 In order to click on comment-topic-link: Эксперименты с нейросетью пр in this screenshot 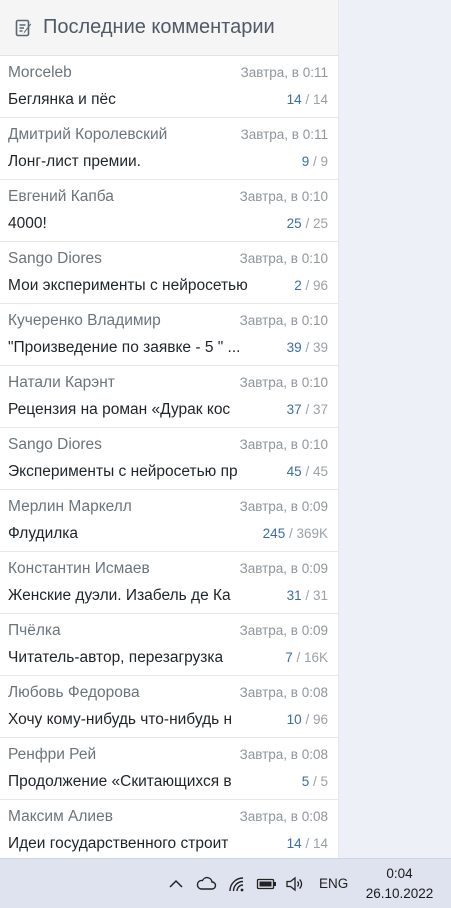, I will do `click(123, 472)`.